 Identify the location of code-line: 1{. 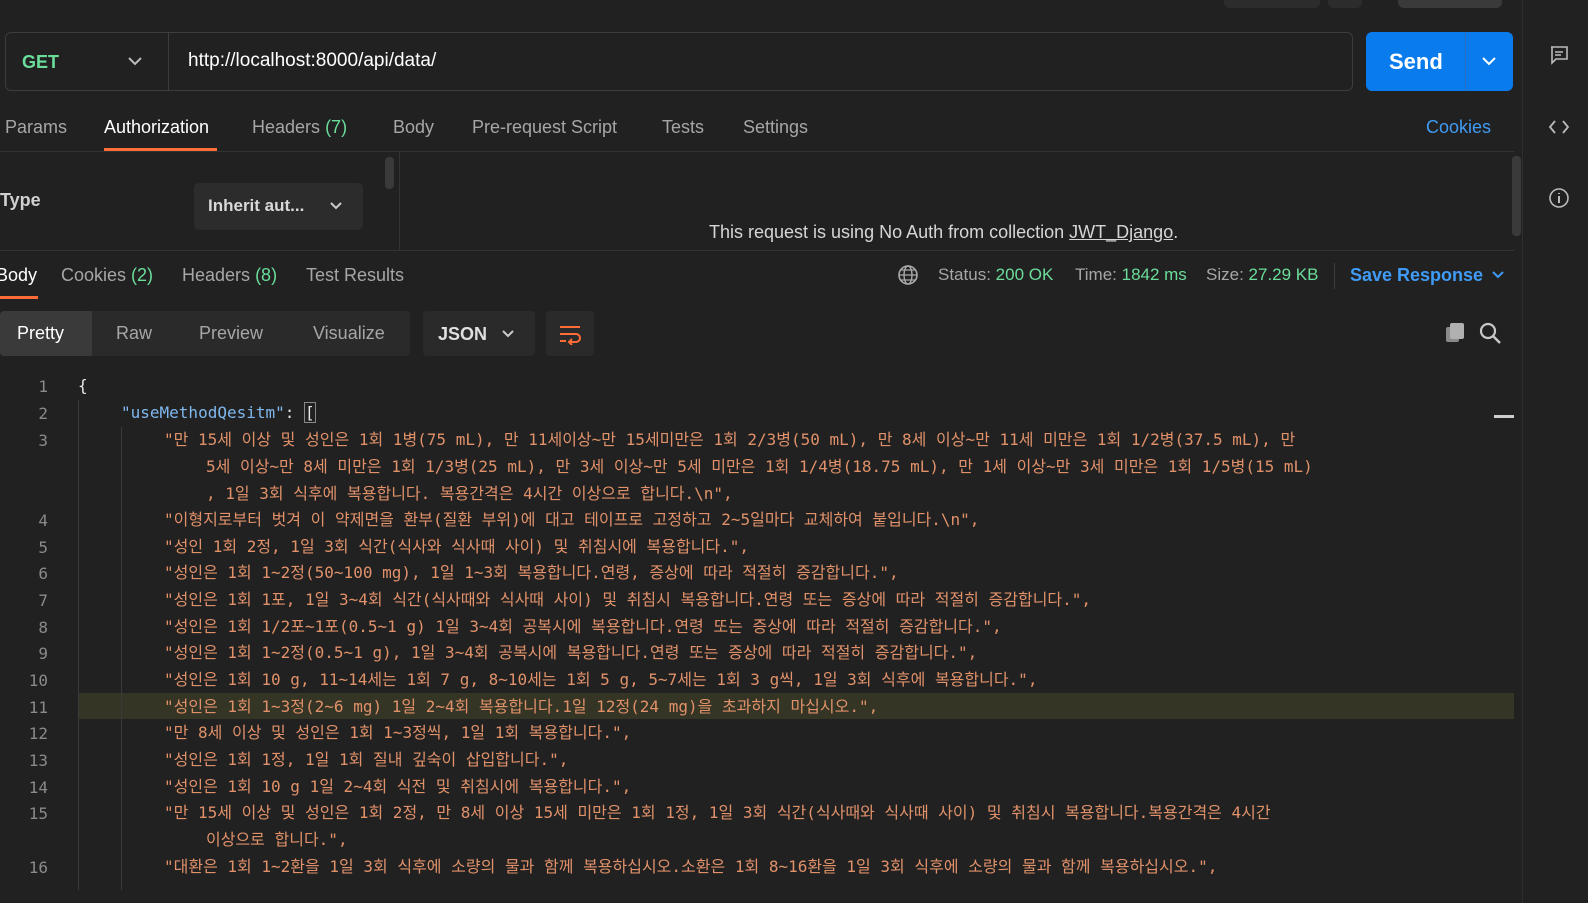
(757, 386).